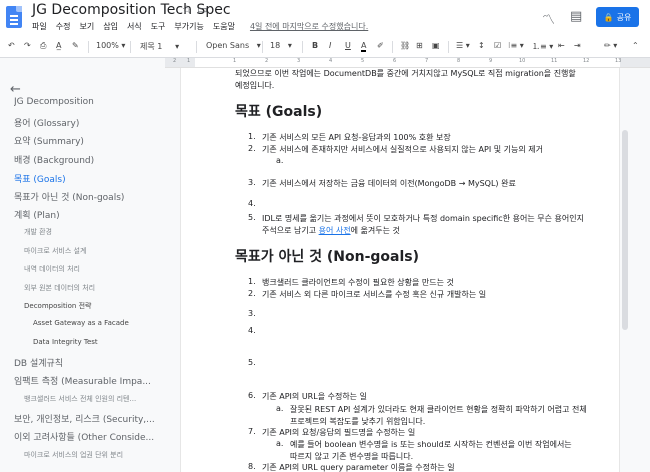  What do you see at coordinates (96, 323) in the screenshot?
I see `outline-item: Asset Gateway as a Facade` at bounding box center [96, 323].